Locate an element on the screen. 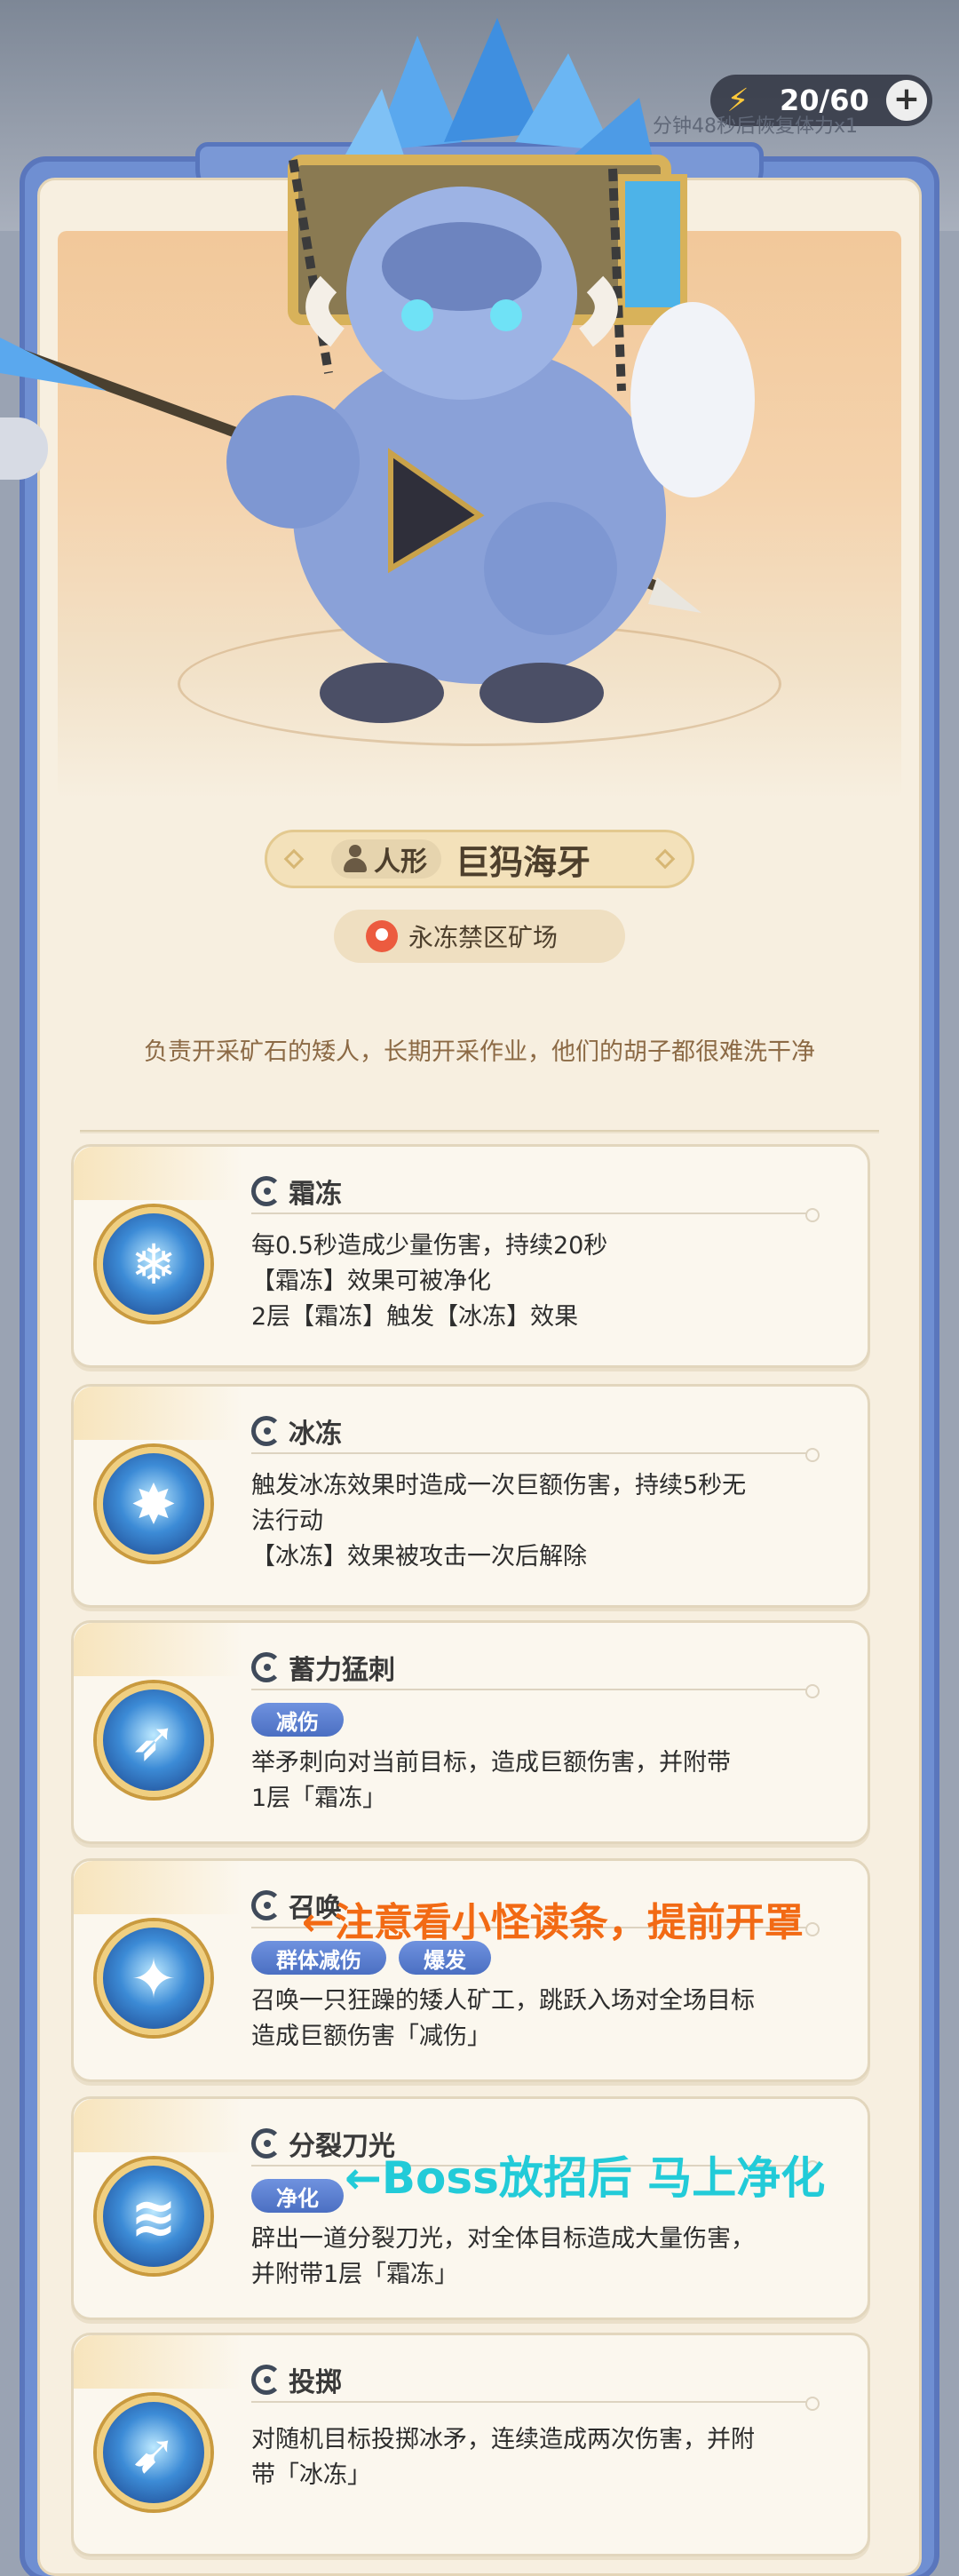 The width and height of the screenshot is (959, 2576). ice-burst-icon: ✸ is located at coordinates (153, 1504).